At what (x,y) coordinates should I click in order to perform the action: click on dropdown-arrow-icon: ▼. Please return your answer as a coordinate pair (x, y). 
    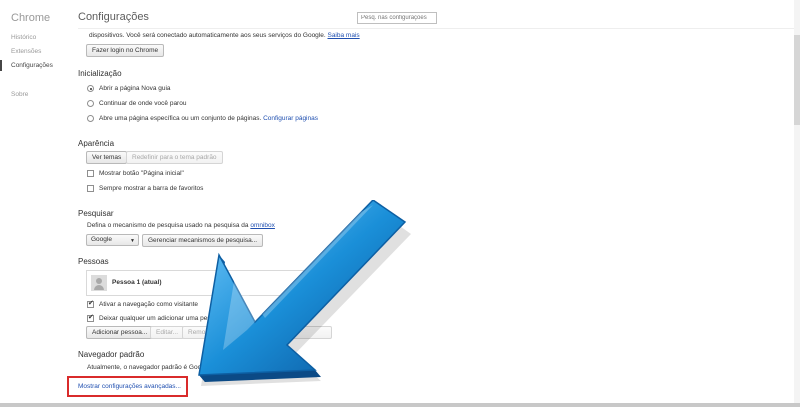
    Looking at the image, I should click on (132, 241).